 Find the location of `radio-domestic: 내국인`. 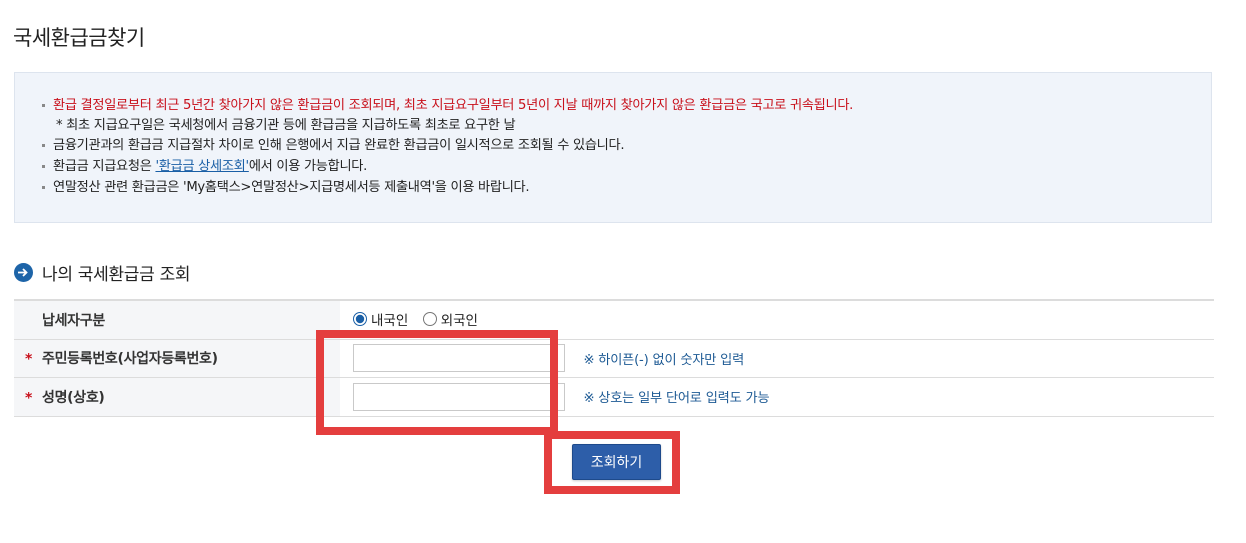

radio-domestic: 내국인 is located at coordinates (380, 319).